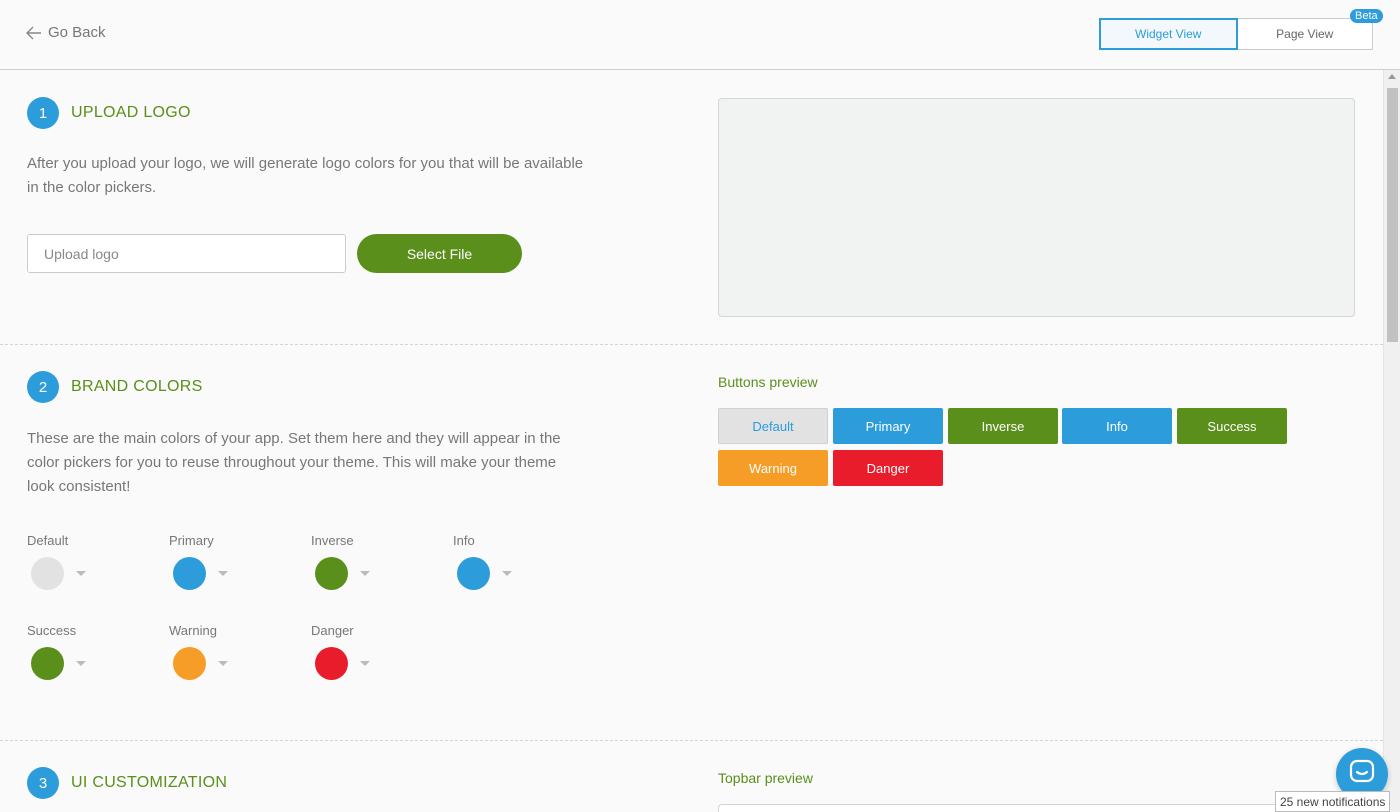 Image resolution: width=1400 pixels, height=812 pixels. Describe the element at coordinates (186, 253) in the screenshot. I see `upload-logo-input` at that location.